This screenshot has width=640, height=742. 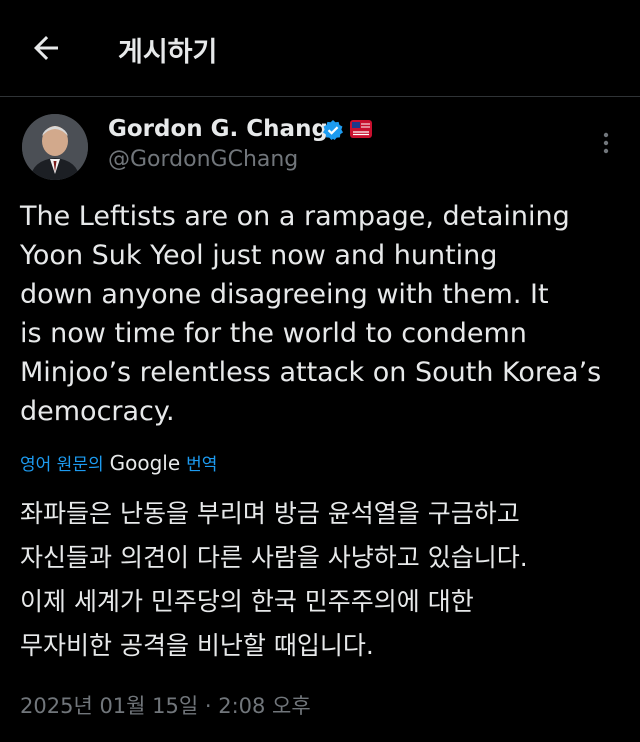 I want to click on arrow-left-icon, so click(x=46, y=48).